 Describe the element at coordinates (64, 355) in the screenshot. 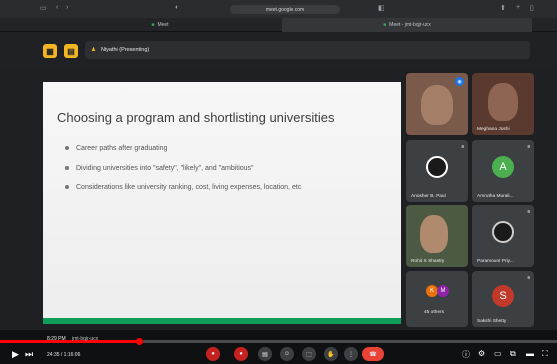

I see `video-time: 24:35 / 1:16:06` at that location.